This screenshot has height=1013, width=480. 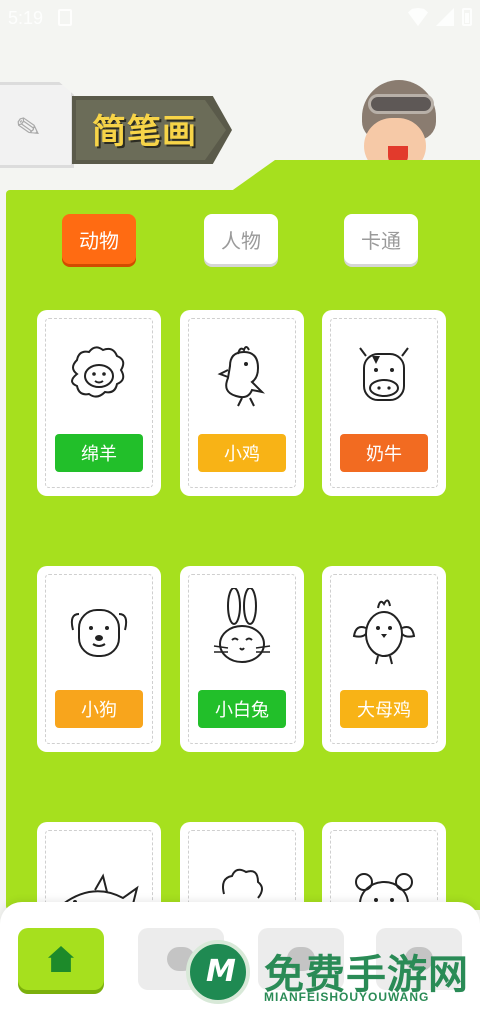 What do you see at coordinates (347, 997) in the screenshot?
I see `watermark-subtitle: MIANFEISHOUYOUWANG` at bounding box center [347, 997].